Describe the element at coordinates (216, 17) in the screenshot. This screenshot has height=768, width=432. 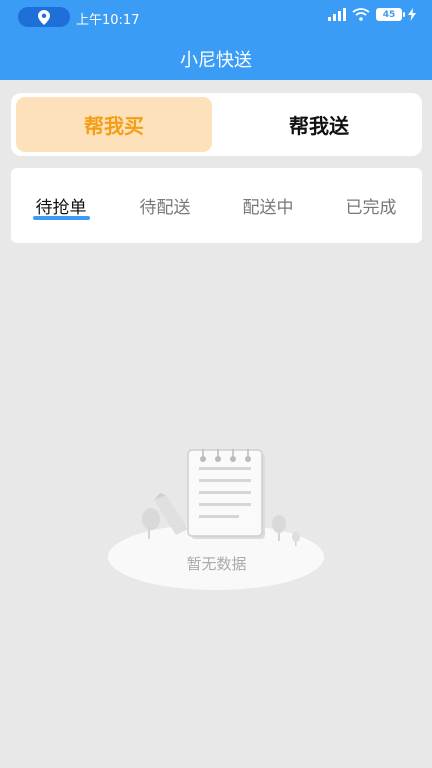
I see `status-bar: 上午10:17 45` at that location.